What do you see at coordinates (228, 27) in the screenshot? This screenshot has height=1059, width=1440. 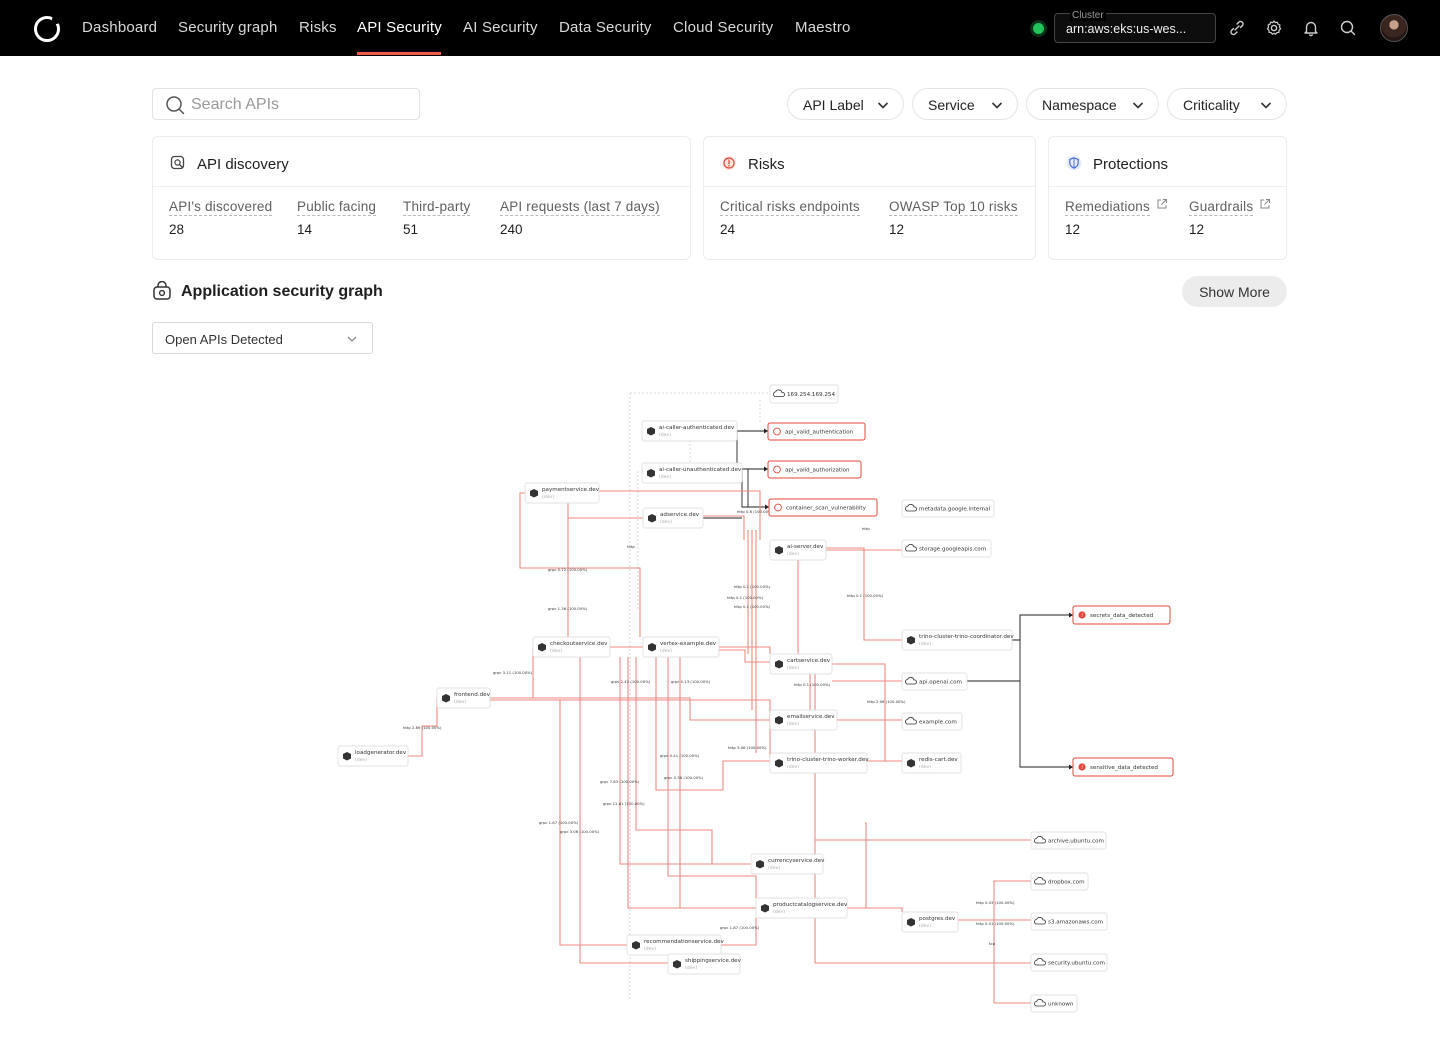 I see `nav-item-security-graph: Security graph` at bounding box center [228, 27].